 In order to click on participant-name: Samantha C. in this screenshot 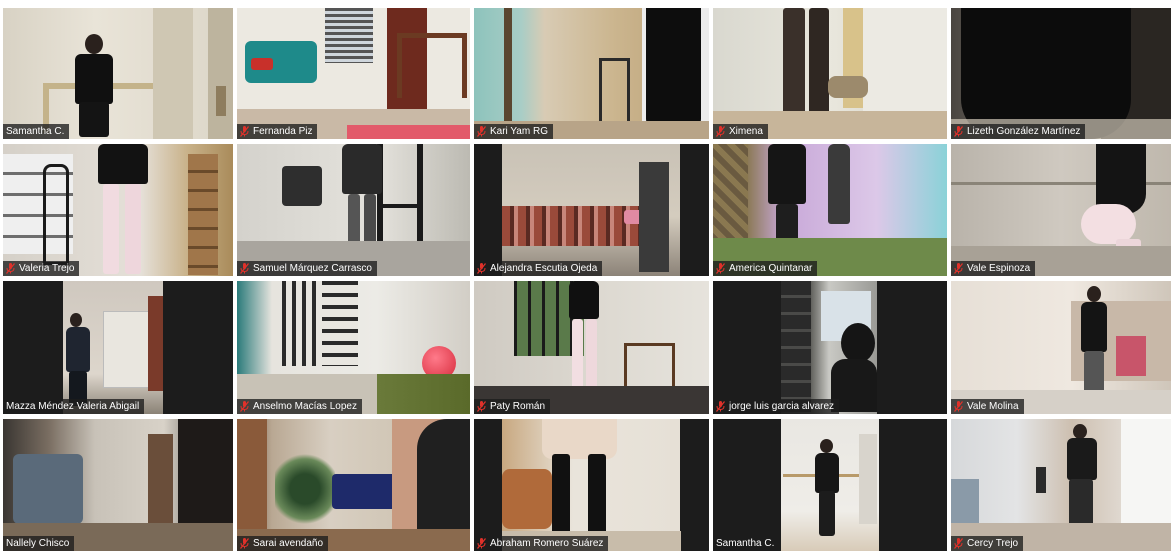, I will do `click(35, 131)`.